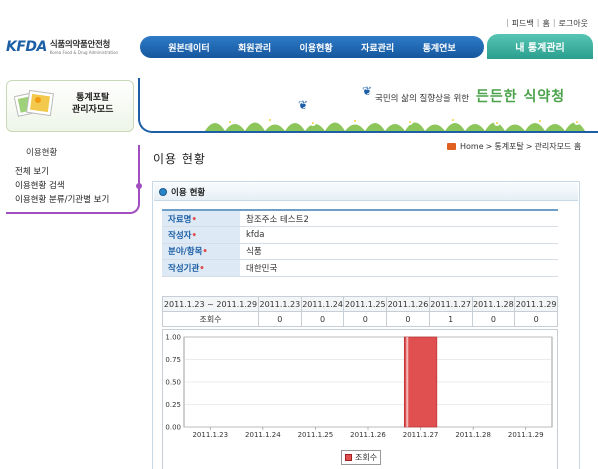 Image resolution: width=598 pixels, height=469 pixels. What do you see at coordinates (451, 146) in the screenshot?
I see `home-icon` at bounding box center [451, 146].